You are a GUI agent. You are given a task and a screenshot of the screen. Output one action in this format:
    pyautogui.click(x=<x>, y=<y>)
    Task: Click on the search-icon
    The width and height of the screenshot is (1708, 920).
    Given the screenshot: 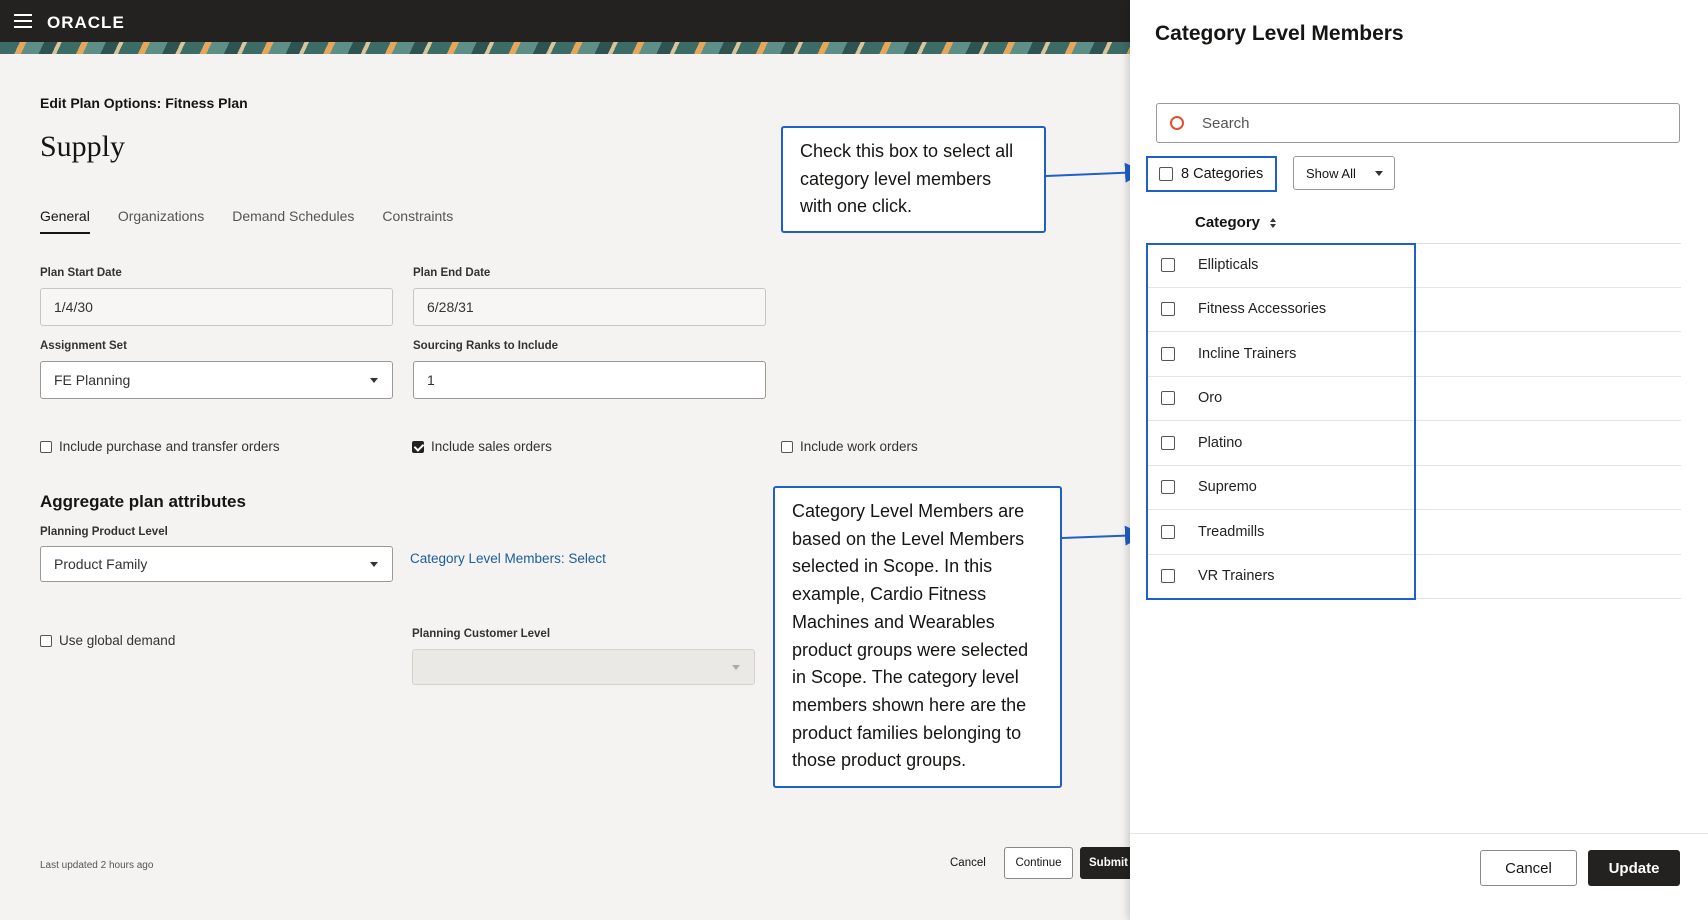 What is the action you would take?
    pyautogui.click(x=1177, y=123)
    